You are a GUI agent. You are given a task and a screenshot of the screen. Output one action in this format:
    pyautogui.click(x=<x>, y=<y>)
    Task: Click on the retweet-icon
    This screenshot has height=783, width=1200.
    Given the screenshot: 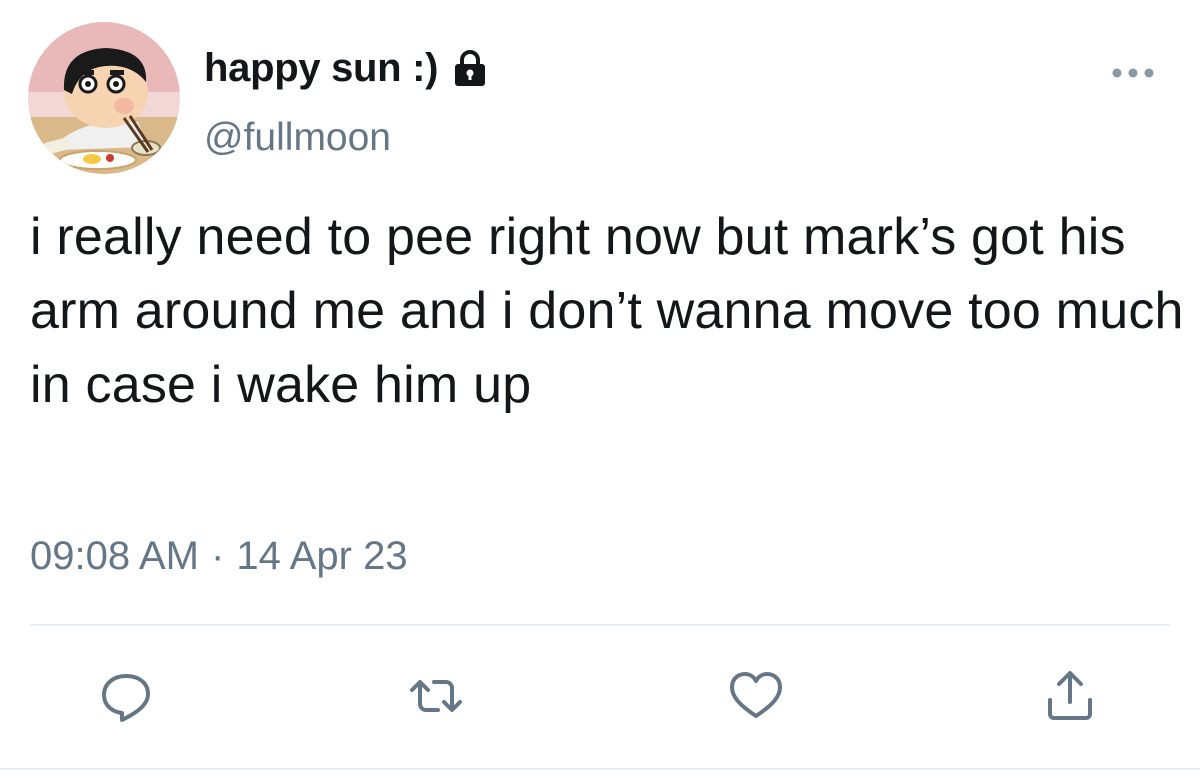 What is the action you would take?
    pyautogui.click(x=436, y=696)
    